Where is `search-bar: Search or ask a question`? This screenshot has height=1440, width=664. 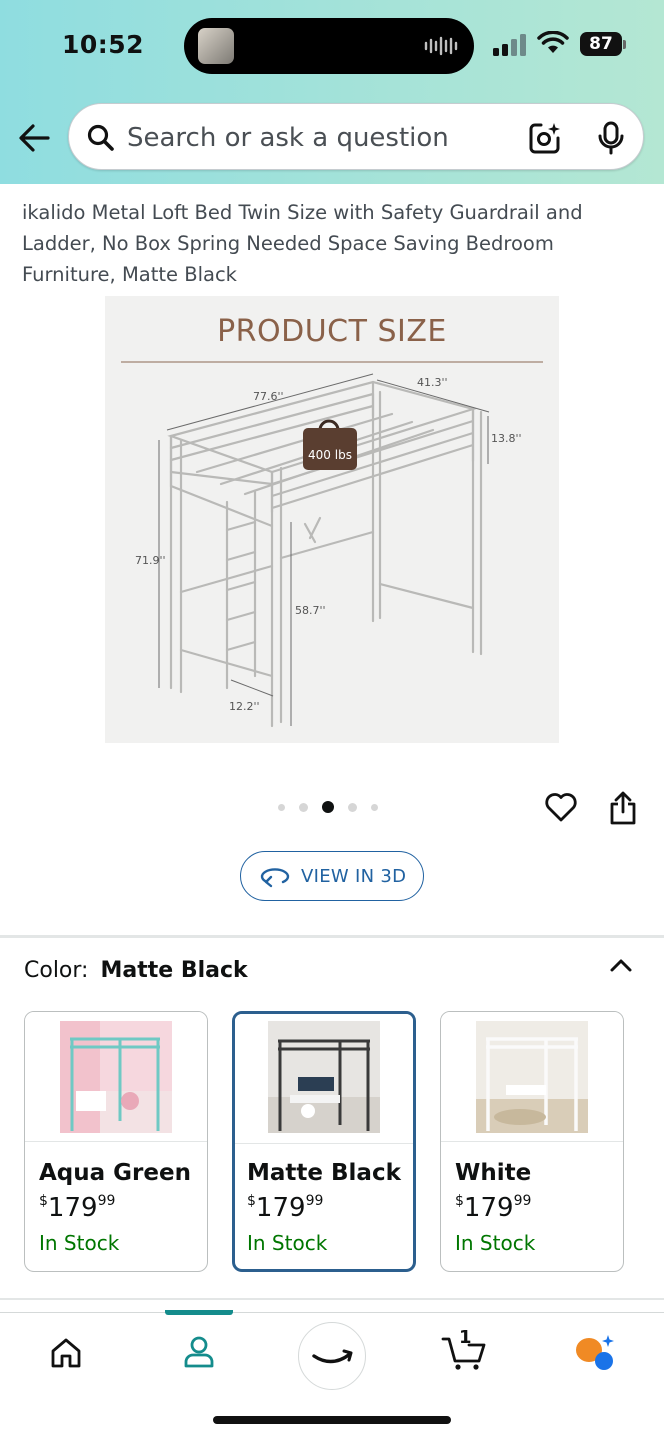 search-bar: Search or ask a question is located at coordinates (356, 136).